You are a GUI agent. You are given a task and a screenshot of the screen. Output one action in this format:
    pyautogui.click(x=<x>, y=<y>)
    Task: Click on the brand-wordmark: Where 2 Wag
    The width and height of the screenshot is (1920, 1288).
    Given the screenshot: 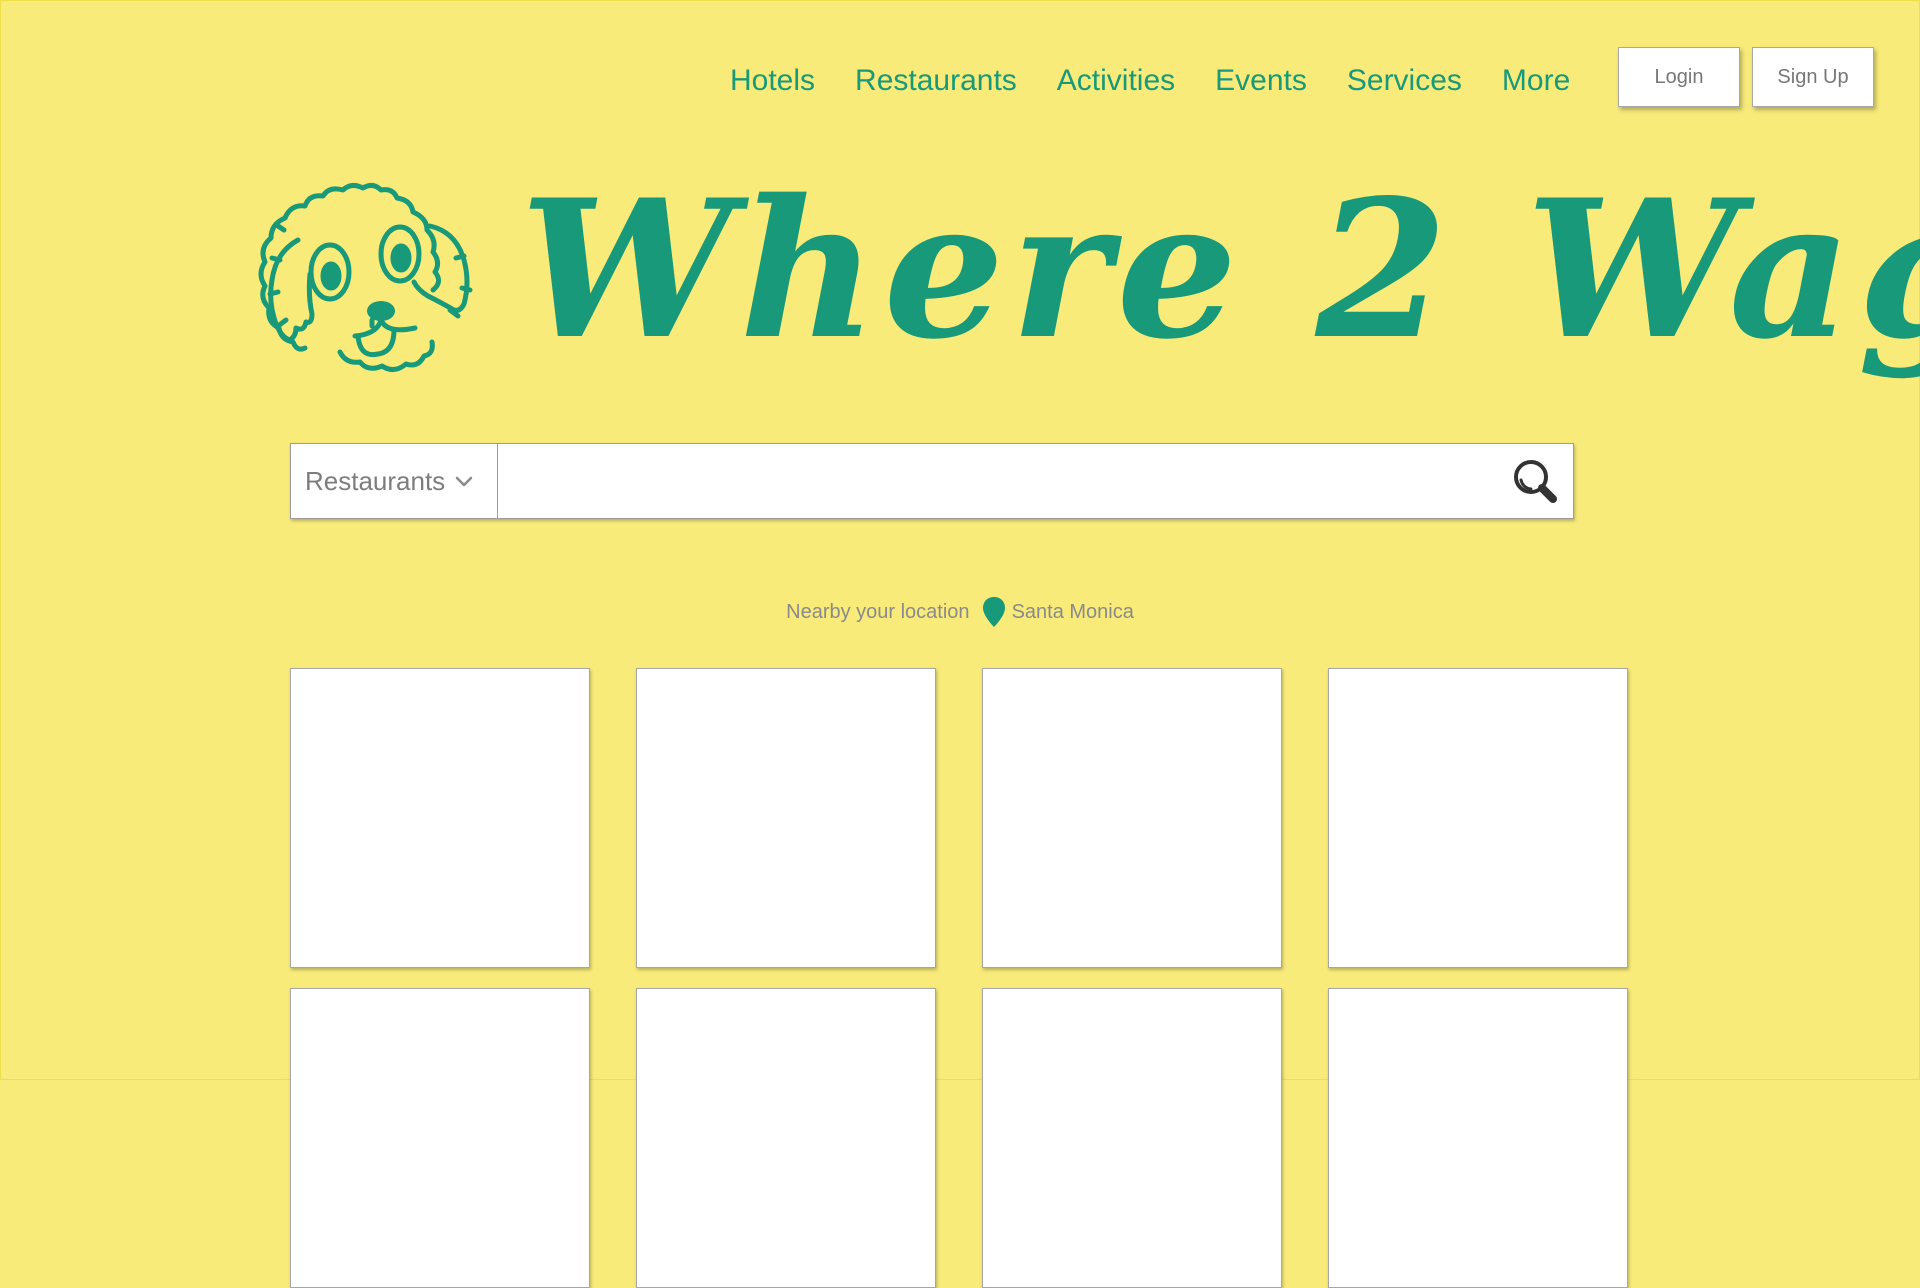 What is the action you would take?
    pyautogui.click(x=1220, y=269)
    